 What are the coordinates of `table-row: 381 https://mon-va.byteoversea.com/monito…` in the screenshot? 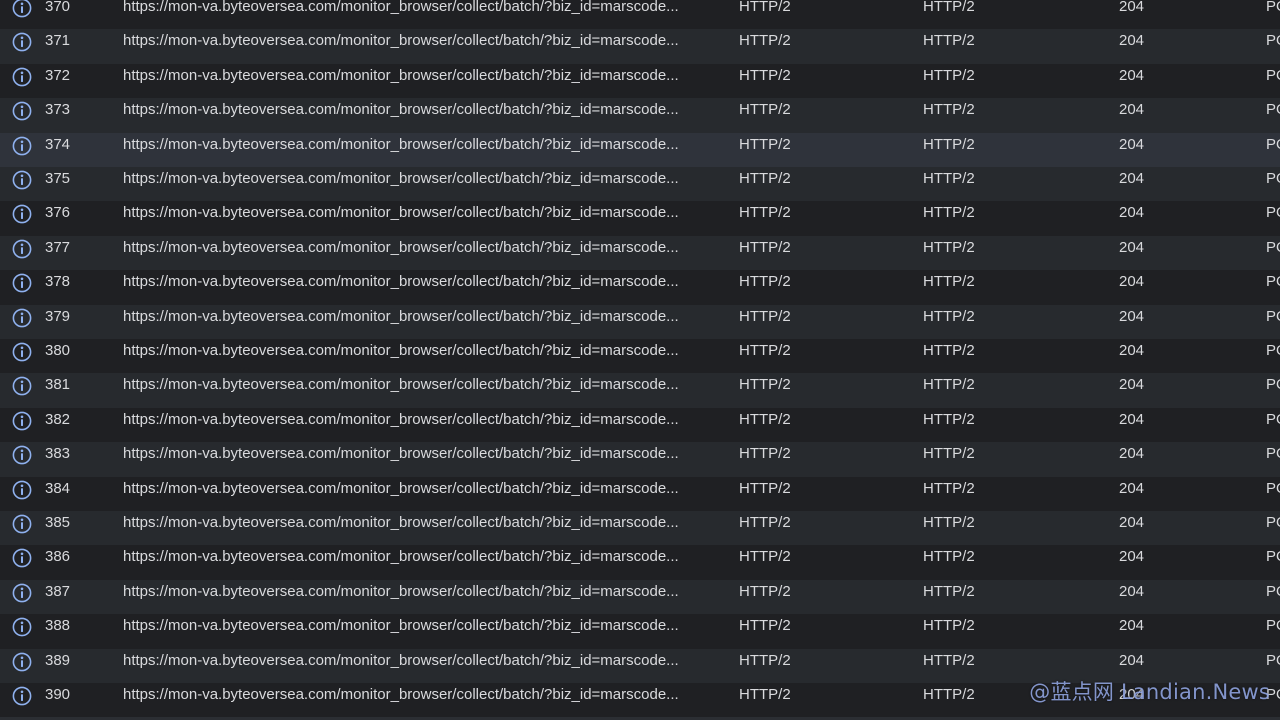 It's located at (640, 390).